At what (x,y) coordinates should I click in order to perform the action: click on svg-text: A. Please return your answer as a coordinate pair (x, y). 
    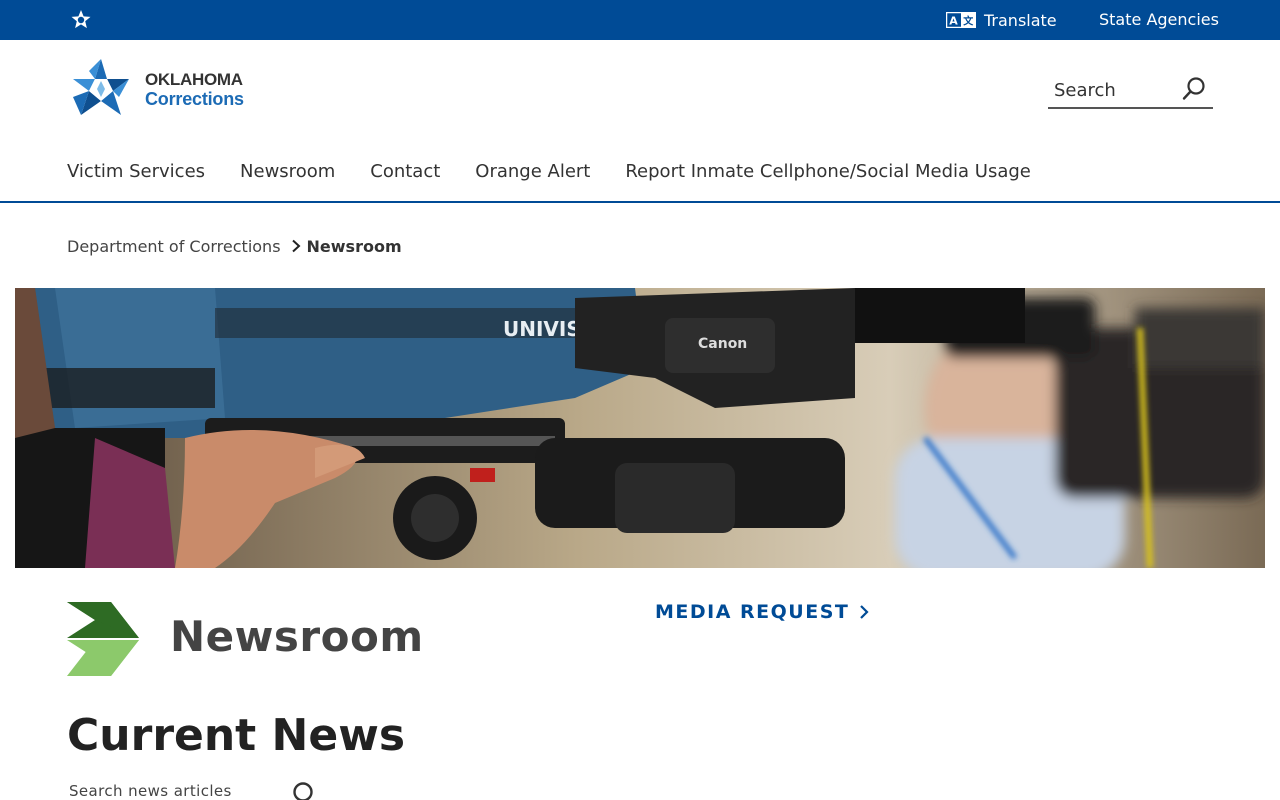
    Looking at the image, I should click on (953, 21).